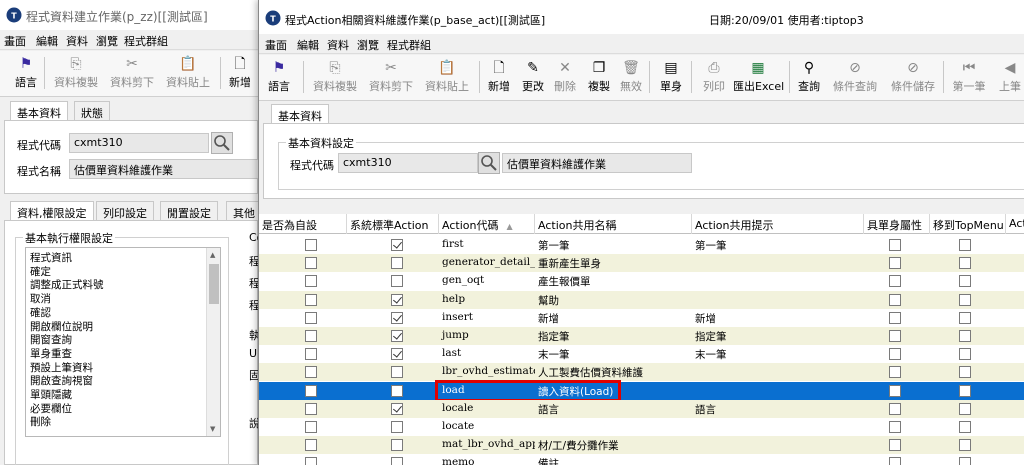 The width and height of the screenshot is (1024, 465). Describe the element at coordinates (613, 281) in the screenshot. I see `action-name-cell: 產生報價單` at that location.